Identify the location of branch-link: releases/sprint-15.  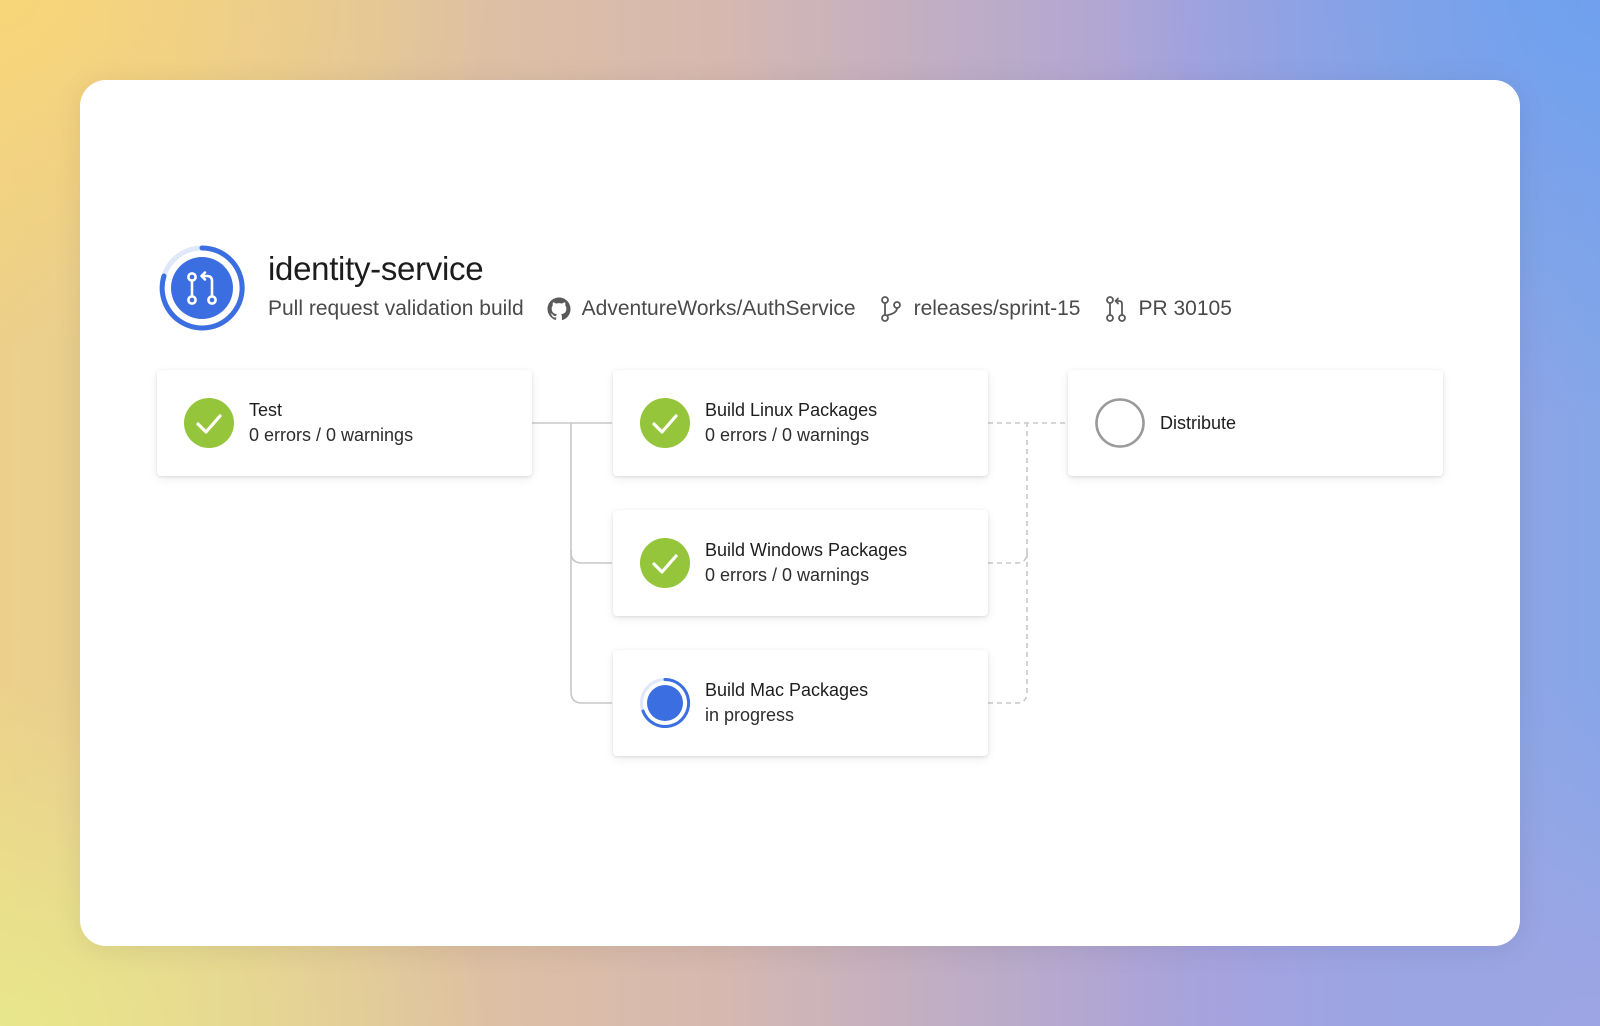
(979, 309).